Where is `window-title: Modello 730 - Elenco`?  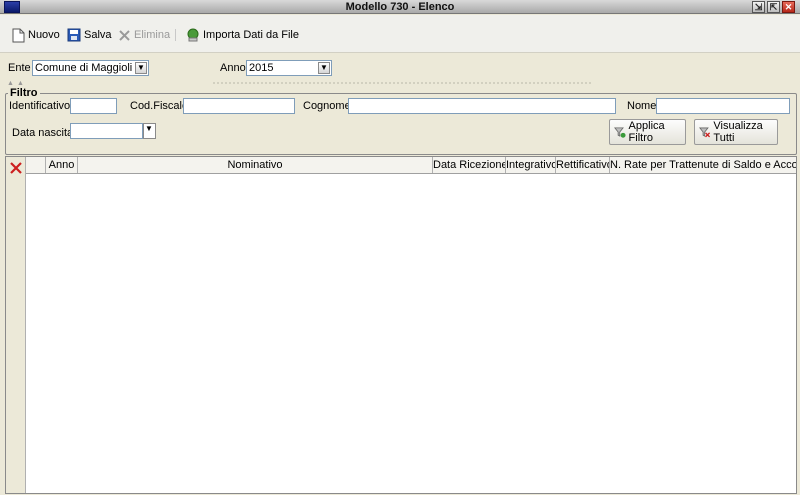 window-title: Modello 730 - Elenco is located at coordinates (400, 7).